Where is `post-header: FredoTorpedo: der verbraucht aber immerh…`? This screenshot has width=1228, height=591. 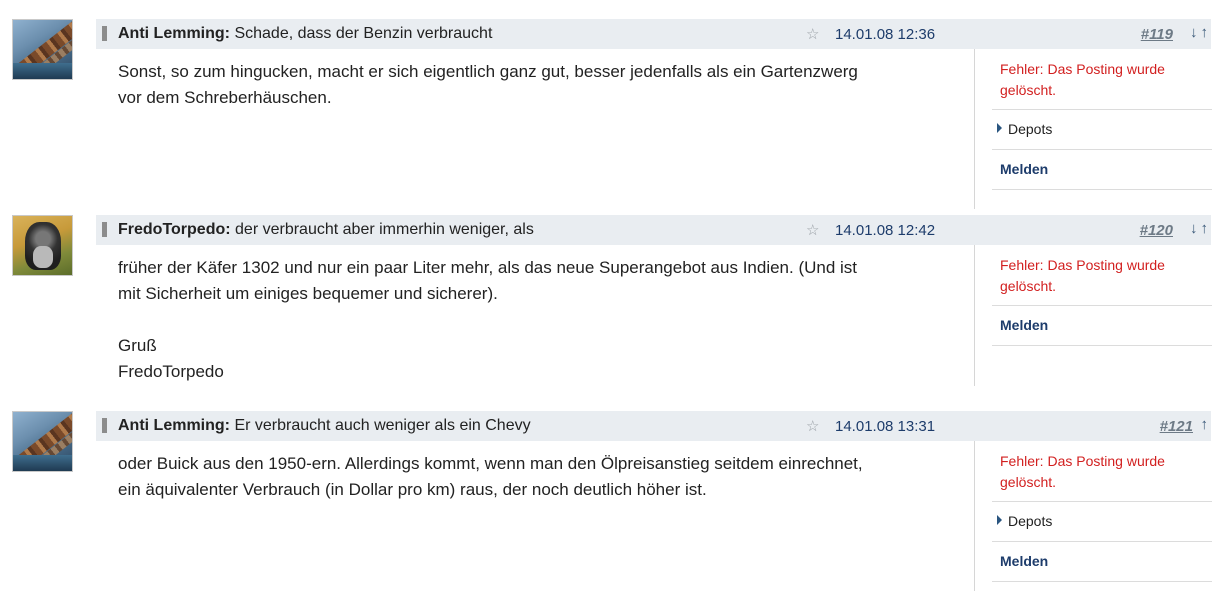
post-header: FredoTorpedo: der verbraucht aber immerh… is located at coordinates (653, 230).